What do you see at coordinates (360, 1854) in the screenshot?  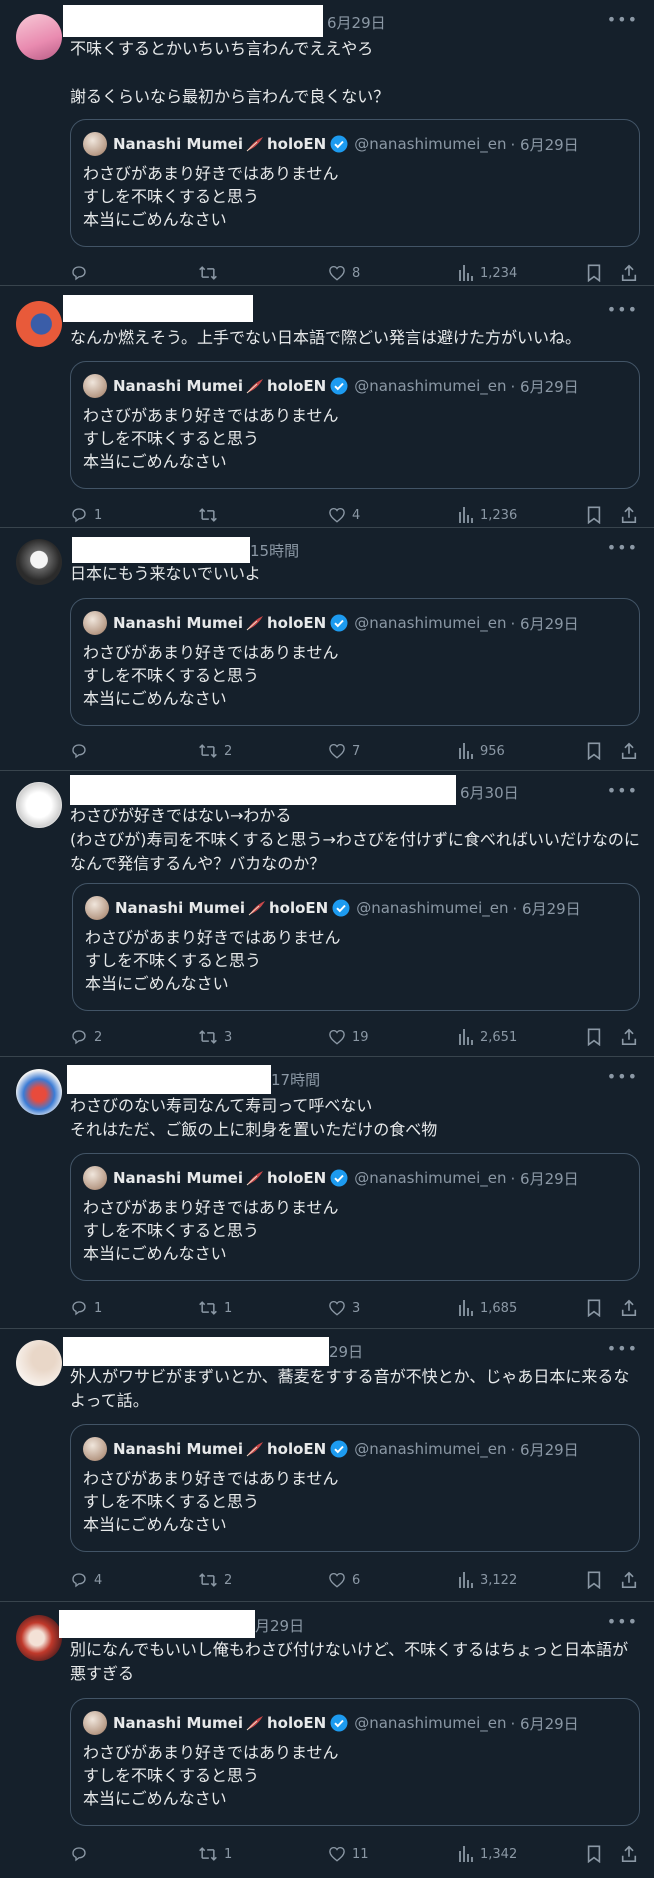 I see `like-count: 11` at bounding box center [360, 1854].